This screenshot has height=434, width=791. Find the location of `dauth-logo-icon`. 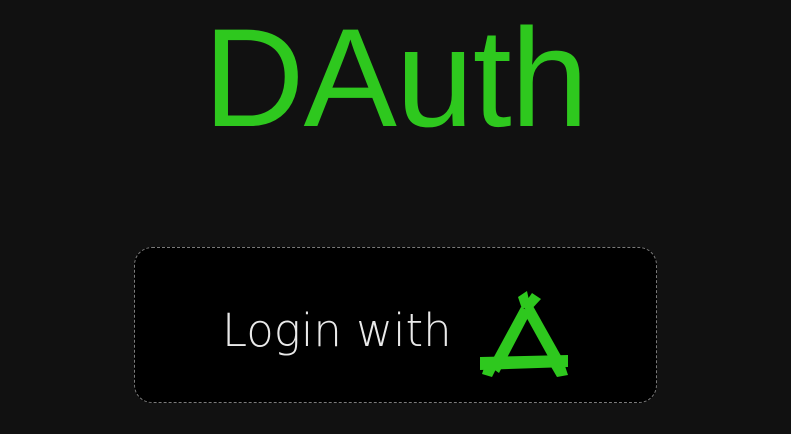

dauth-logo-icon is located at coordinates (524, 335).